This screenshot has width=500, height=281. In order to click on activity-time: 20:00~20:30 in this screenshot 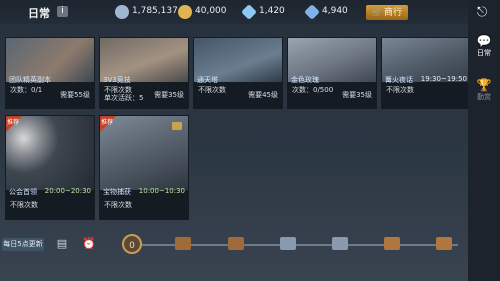, I will do `click(67, 191)`.